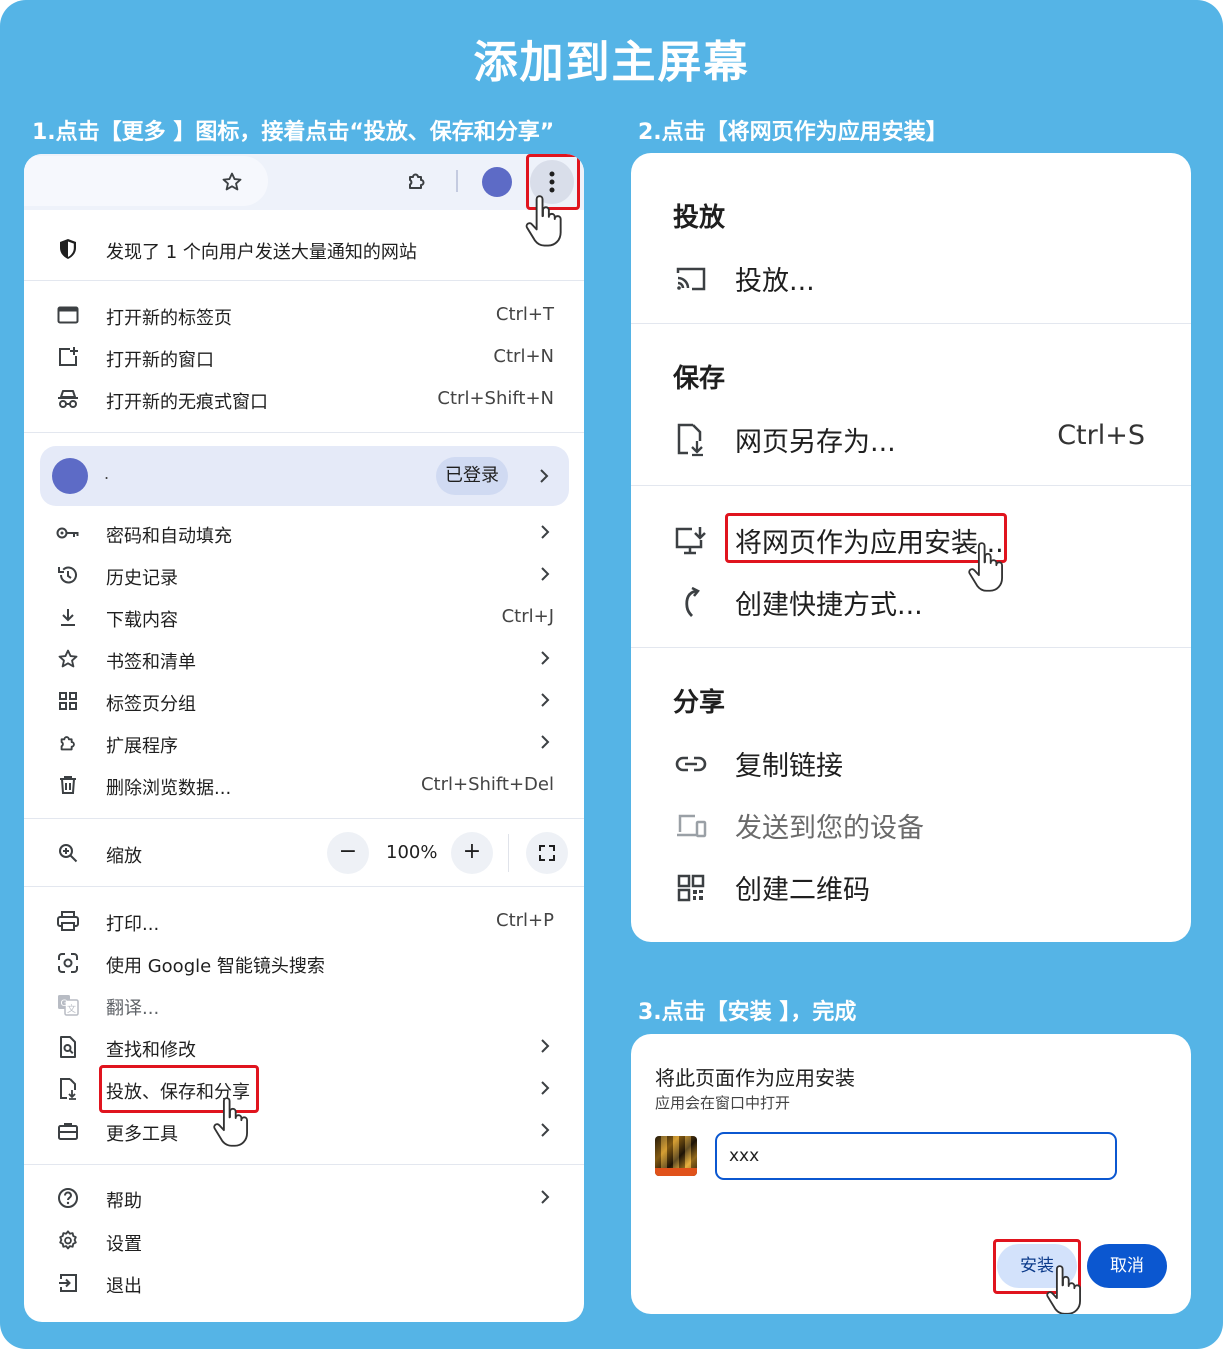 Image resolution: width=1223 pixels, height=1349 pixels. What do you see at coordinates (723, 1103) in the screenshot?
I see `dialog-subtitle: 应用会在窗口中打开` at bounding box center [723, 1103].